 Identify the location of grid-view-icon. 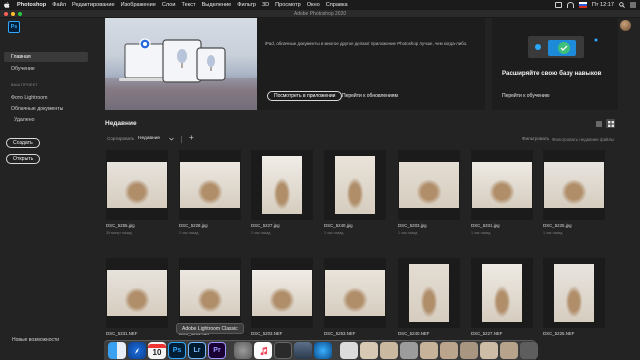
(610, 123).